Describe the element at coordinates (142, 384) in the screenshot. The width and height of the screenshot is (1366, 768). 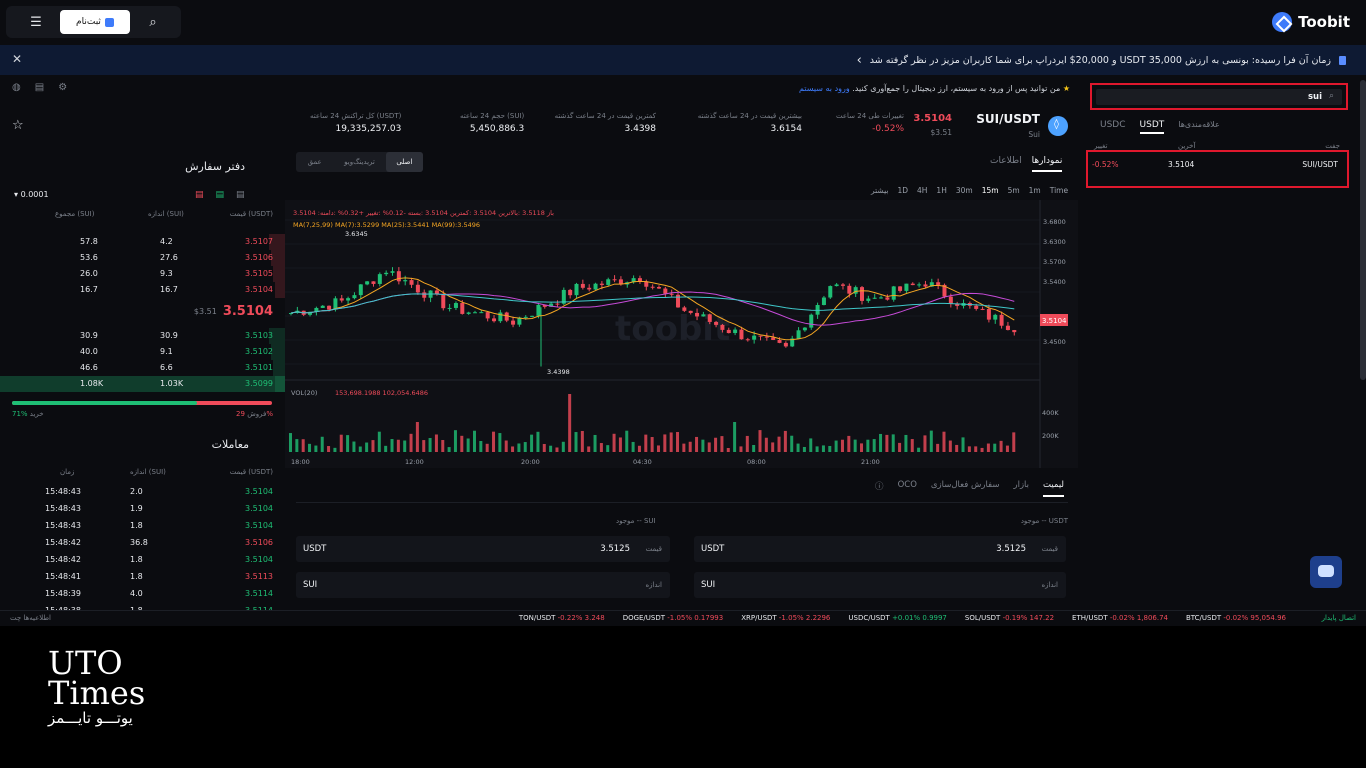
I see `orderbook-row: 3.5099 1.03K 1.08K` at that location.